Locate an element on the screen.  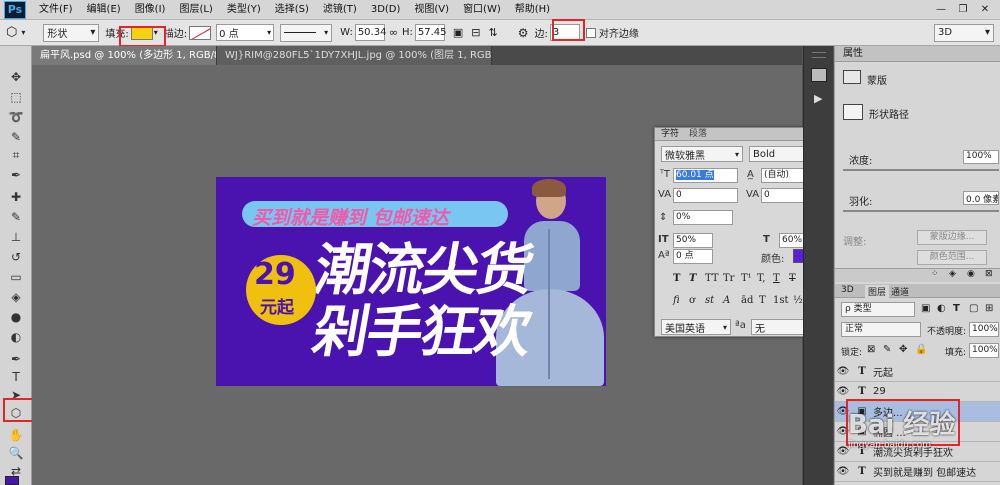
tab-3d: 3D is located at coordinates (847, 290).